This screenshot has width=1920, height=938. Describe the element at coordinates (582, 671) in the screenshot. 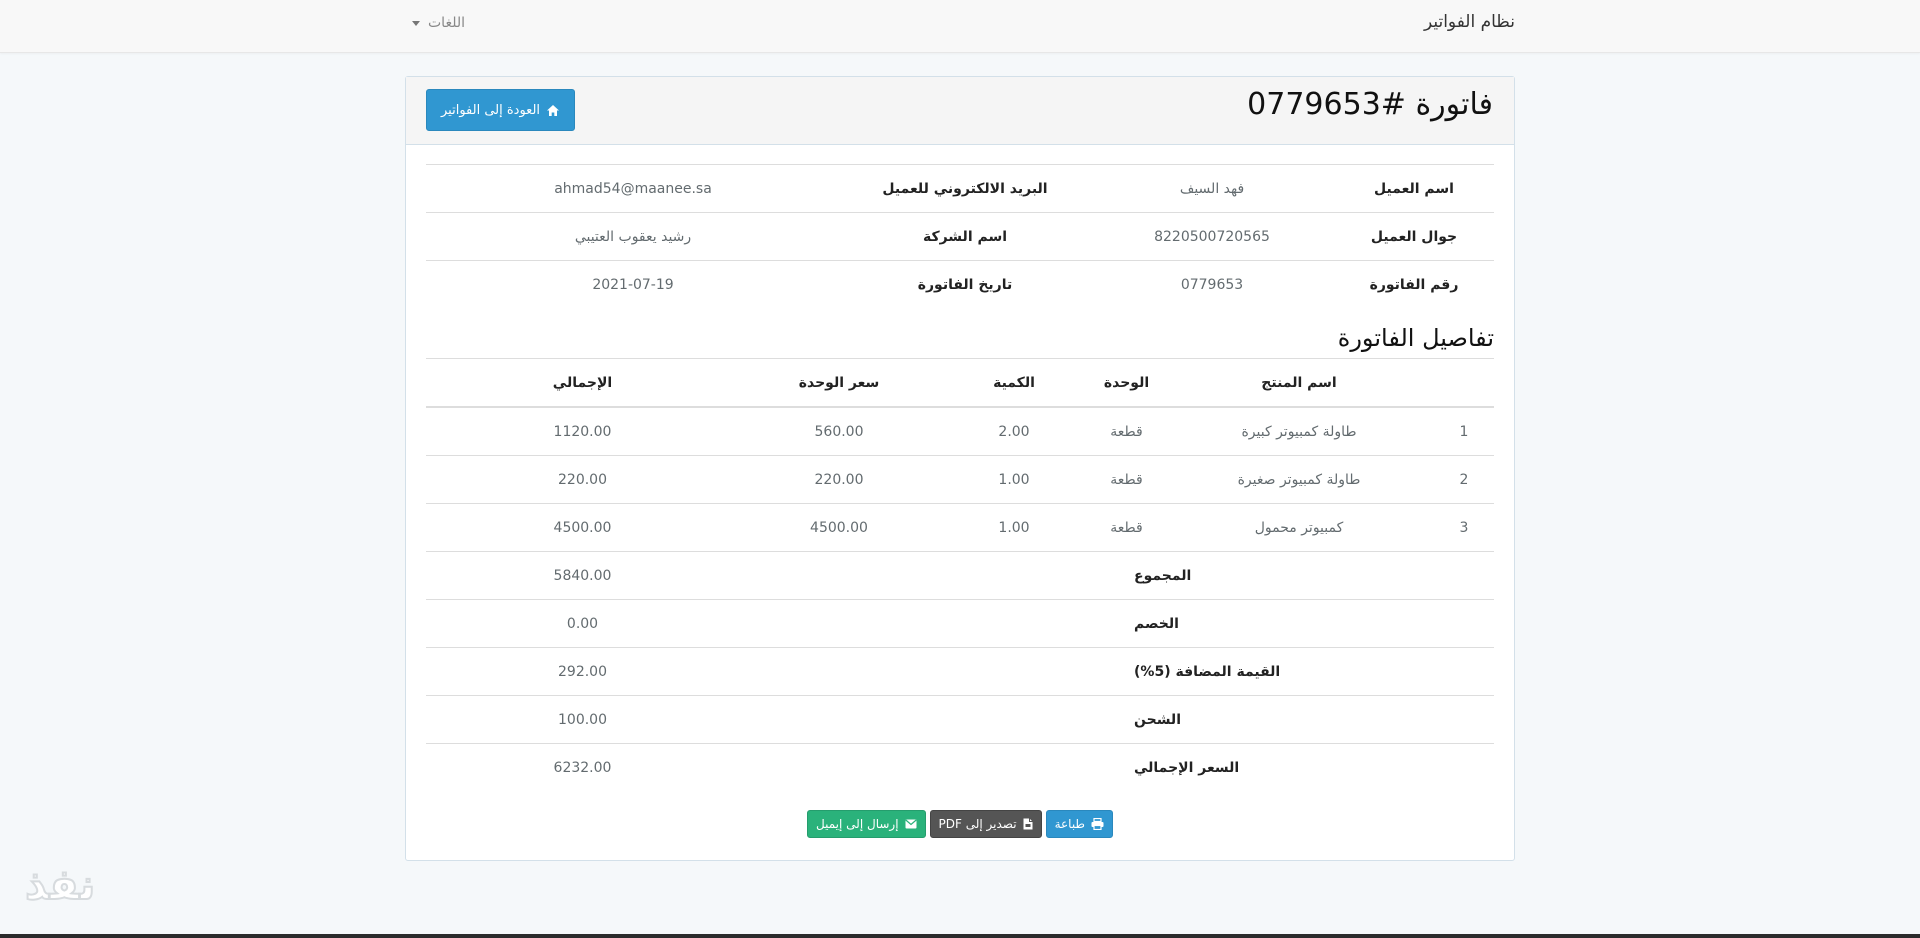

I see `summary-value: 292.00` at that location.